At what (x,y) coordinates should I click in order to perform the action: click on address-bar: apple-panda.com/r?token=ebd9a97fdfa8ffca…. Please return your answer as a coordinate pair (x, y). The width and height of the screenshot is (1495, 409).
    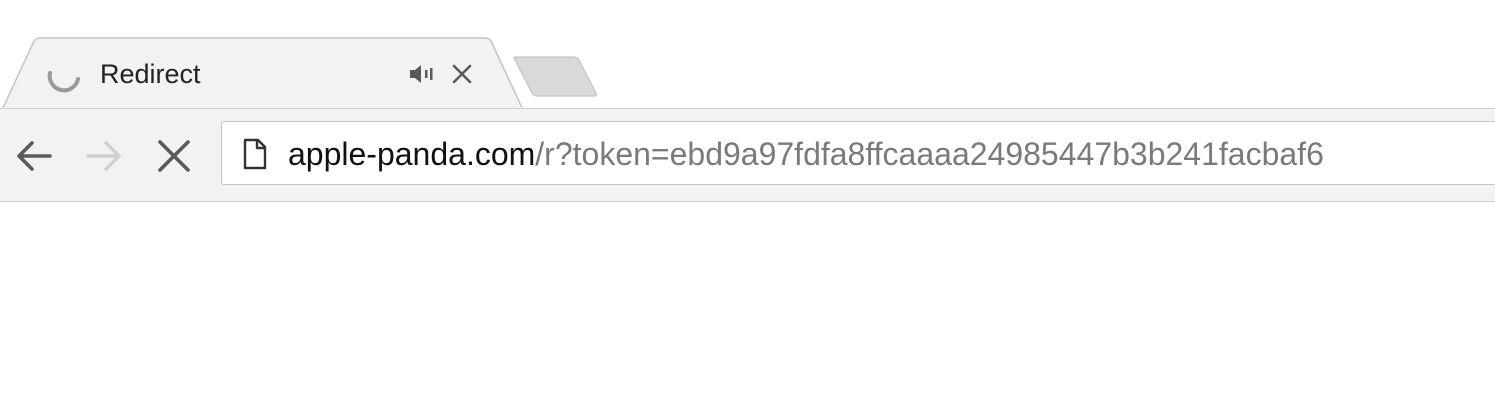
    Looking at the image, I should click on (858, 153).